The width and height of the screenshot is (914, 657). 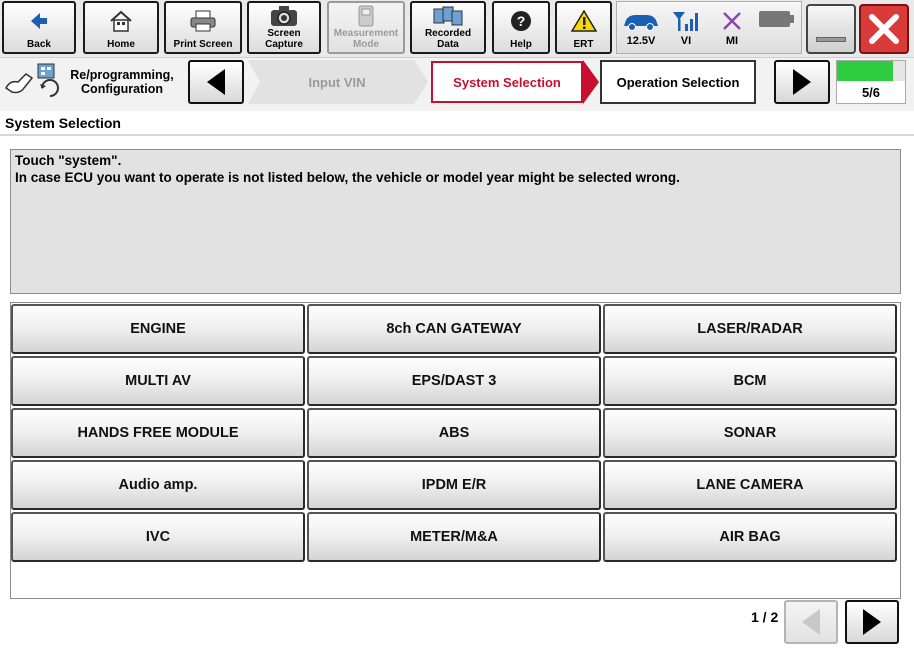 I want to click on nav-next-button, so click(x=802, y=82).